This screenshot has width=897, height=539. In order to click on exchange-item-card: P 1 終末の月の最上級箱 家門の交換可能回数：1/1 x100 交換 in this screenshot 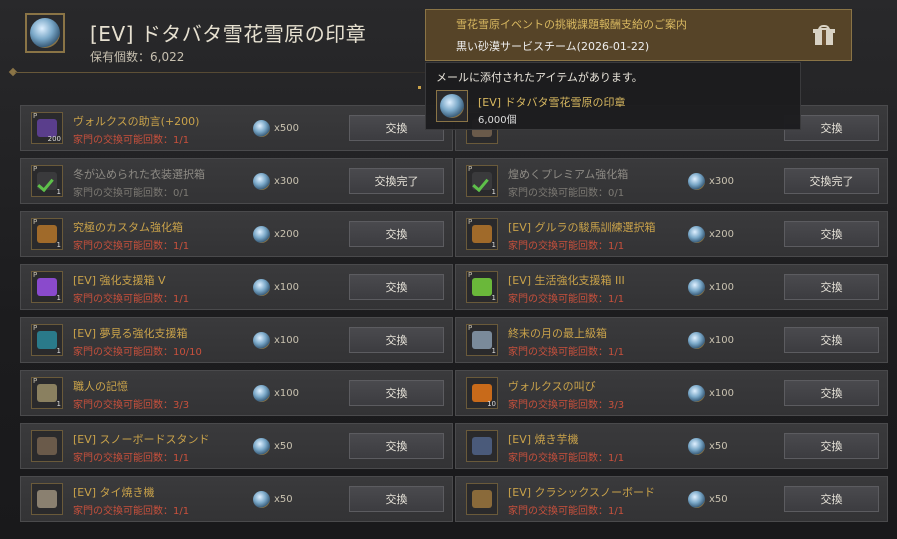, I will do `click(671, 340)`.